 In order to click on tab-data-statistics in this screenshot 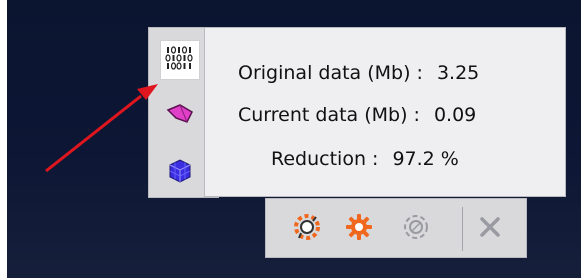, I will do `click(180, 60)`.